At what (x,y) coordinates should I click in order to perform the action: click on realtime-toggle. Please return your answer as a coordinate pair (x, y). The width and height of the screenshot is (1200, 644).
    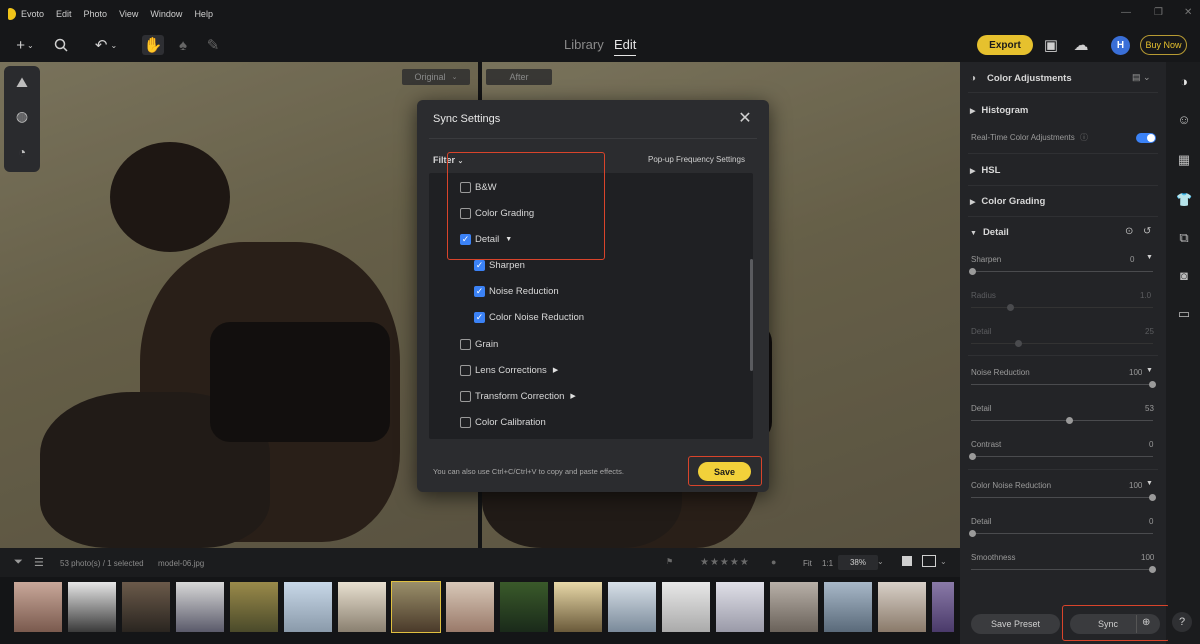
    Looking at the image, I should click on (1146, 138).